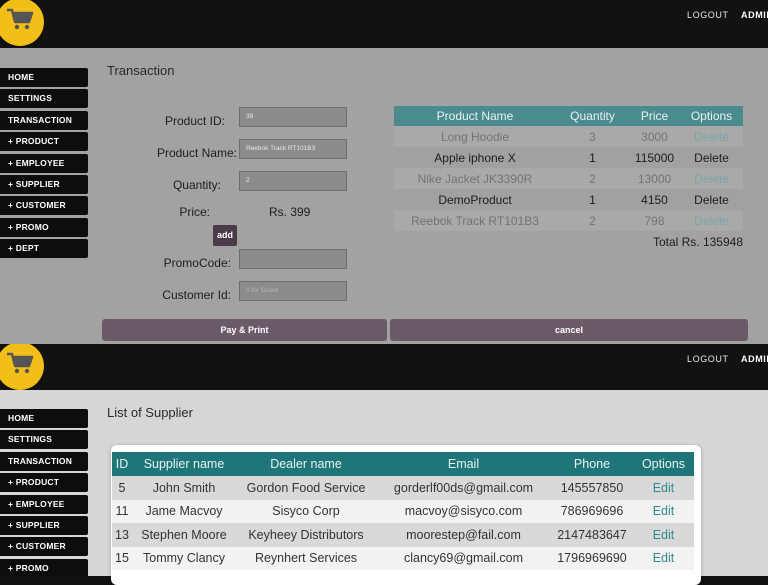 The height and width of the screenshot is (585, 768). Describe the element at coordinates (293, 259) in the screenshot. I see `promo-code-input` at that location.